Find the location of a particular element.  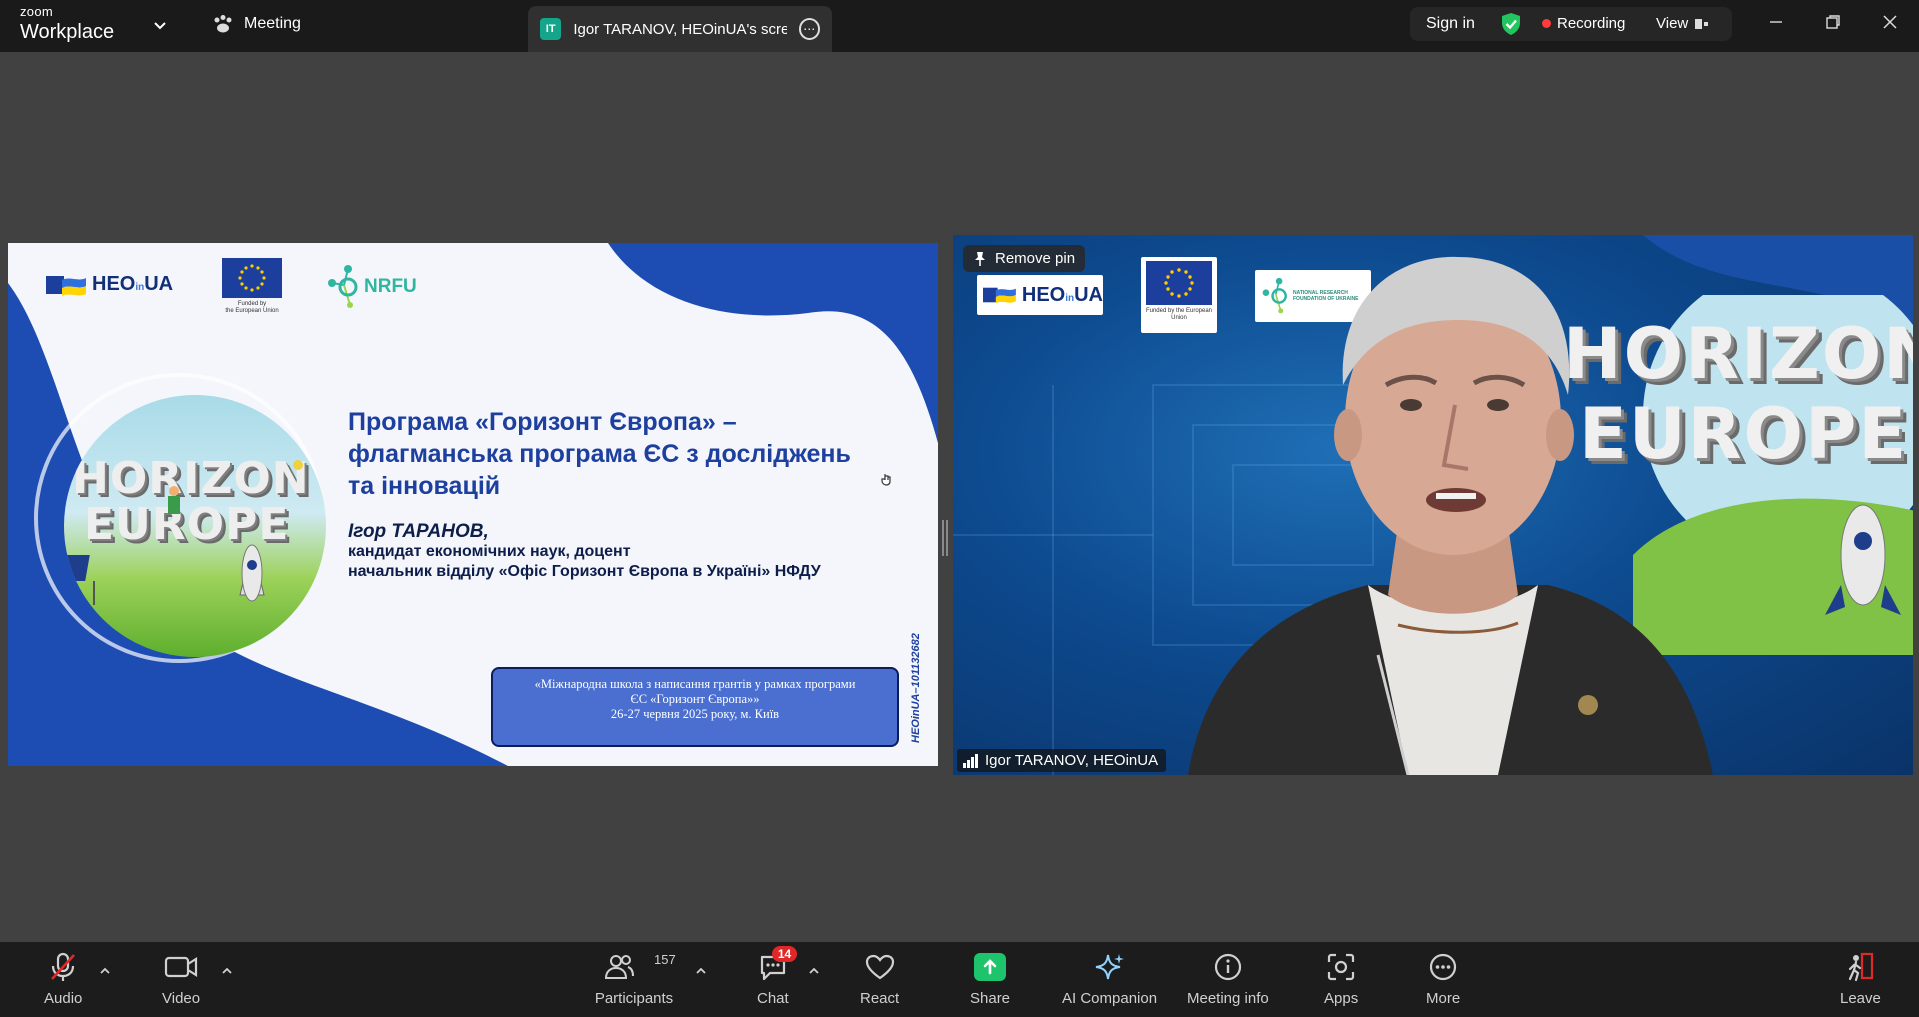

recording-dot-icon is located at coordinates (1546, 23).